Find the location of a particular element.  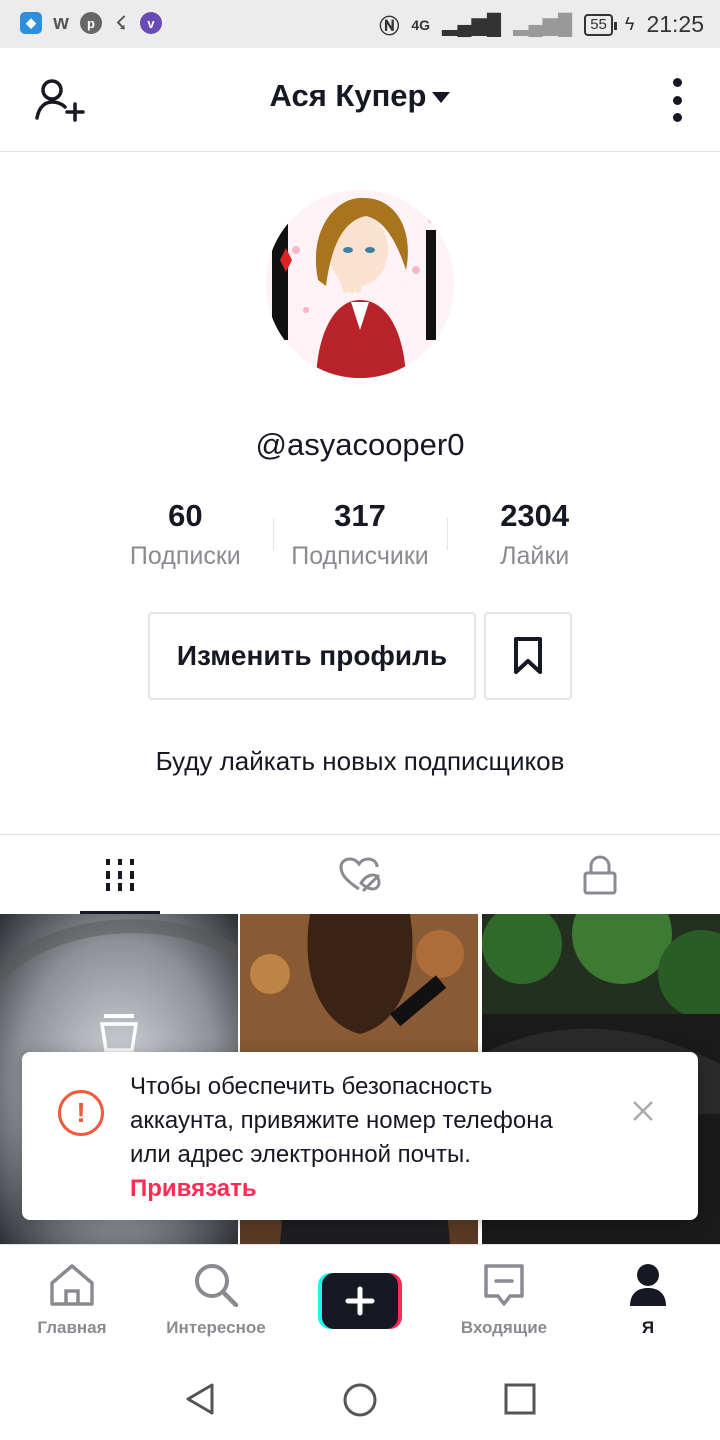

nav-label: Интересное is located at coordinates (216, 1327).